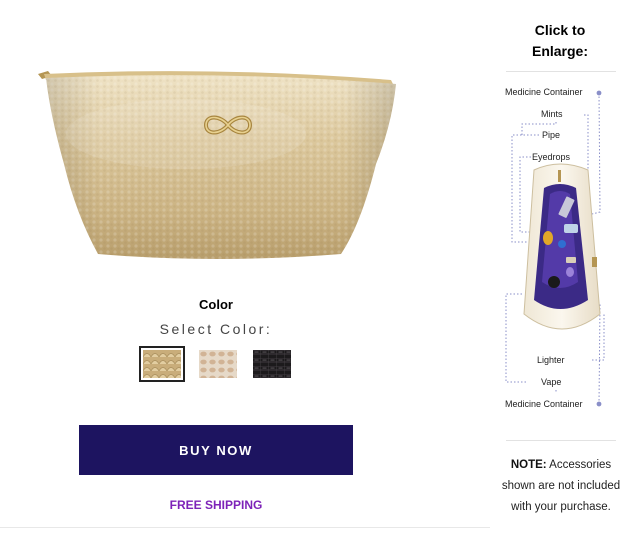  What do you see at coordinates (560, 41) in the screenshot?
I see `enlarge-title: Click to Enlarge:` at bounding box center [560, 41].